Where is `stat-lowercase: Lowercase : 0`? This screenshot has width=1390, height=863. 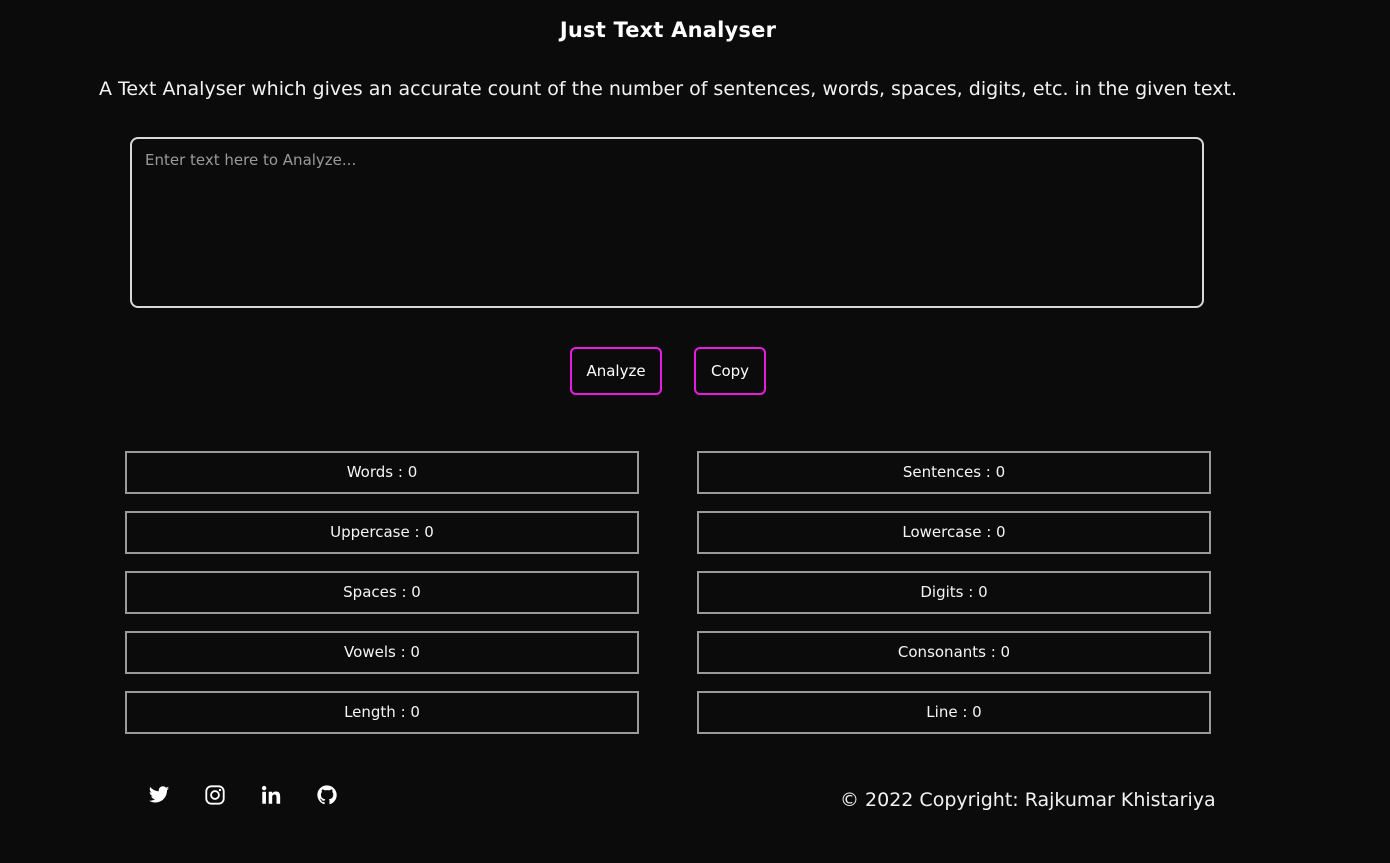 stat-lowercase: Lowercase : 0 is located at coordinates (954, 532).